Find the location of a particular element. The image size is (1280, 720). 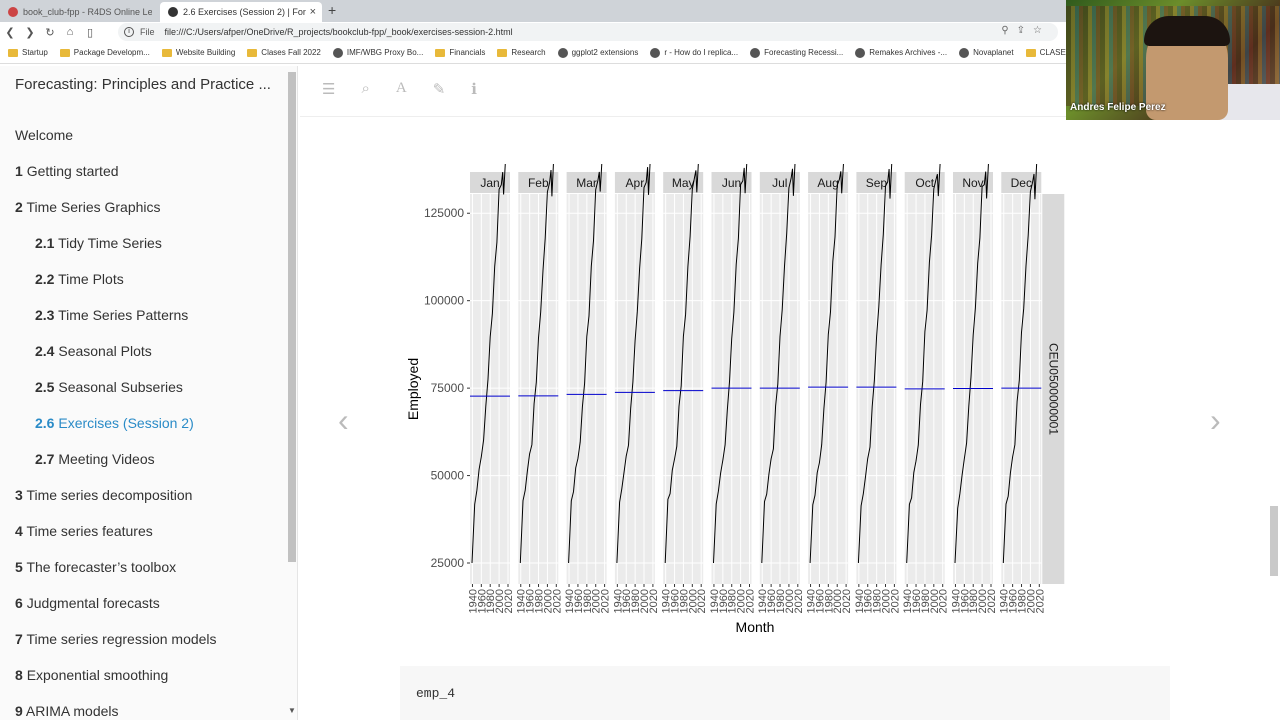

share-icon: ⇪ is located at coordinates (1025, 30).